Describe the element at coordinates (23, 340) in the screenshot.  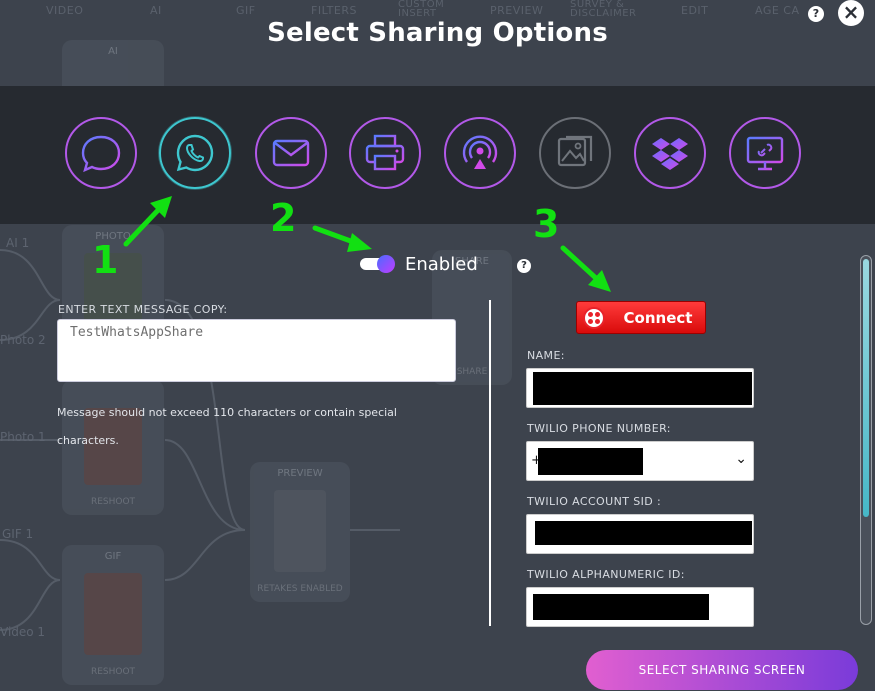
I see `bg-label: Photo 2` at that location.